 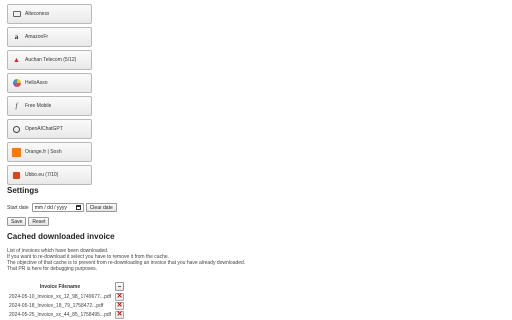 What do you see at coordinates (16, 60) in the screenshot?
I see `auchan-icon: ▲` at bounding box center [16, 60].